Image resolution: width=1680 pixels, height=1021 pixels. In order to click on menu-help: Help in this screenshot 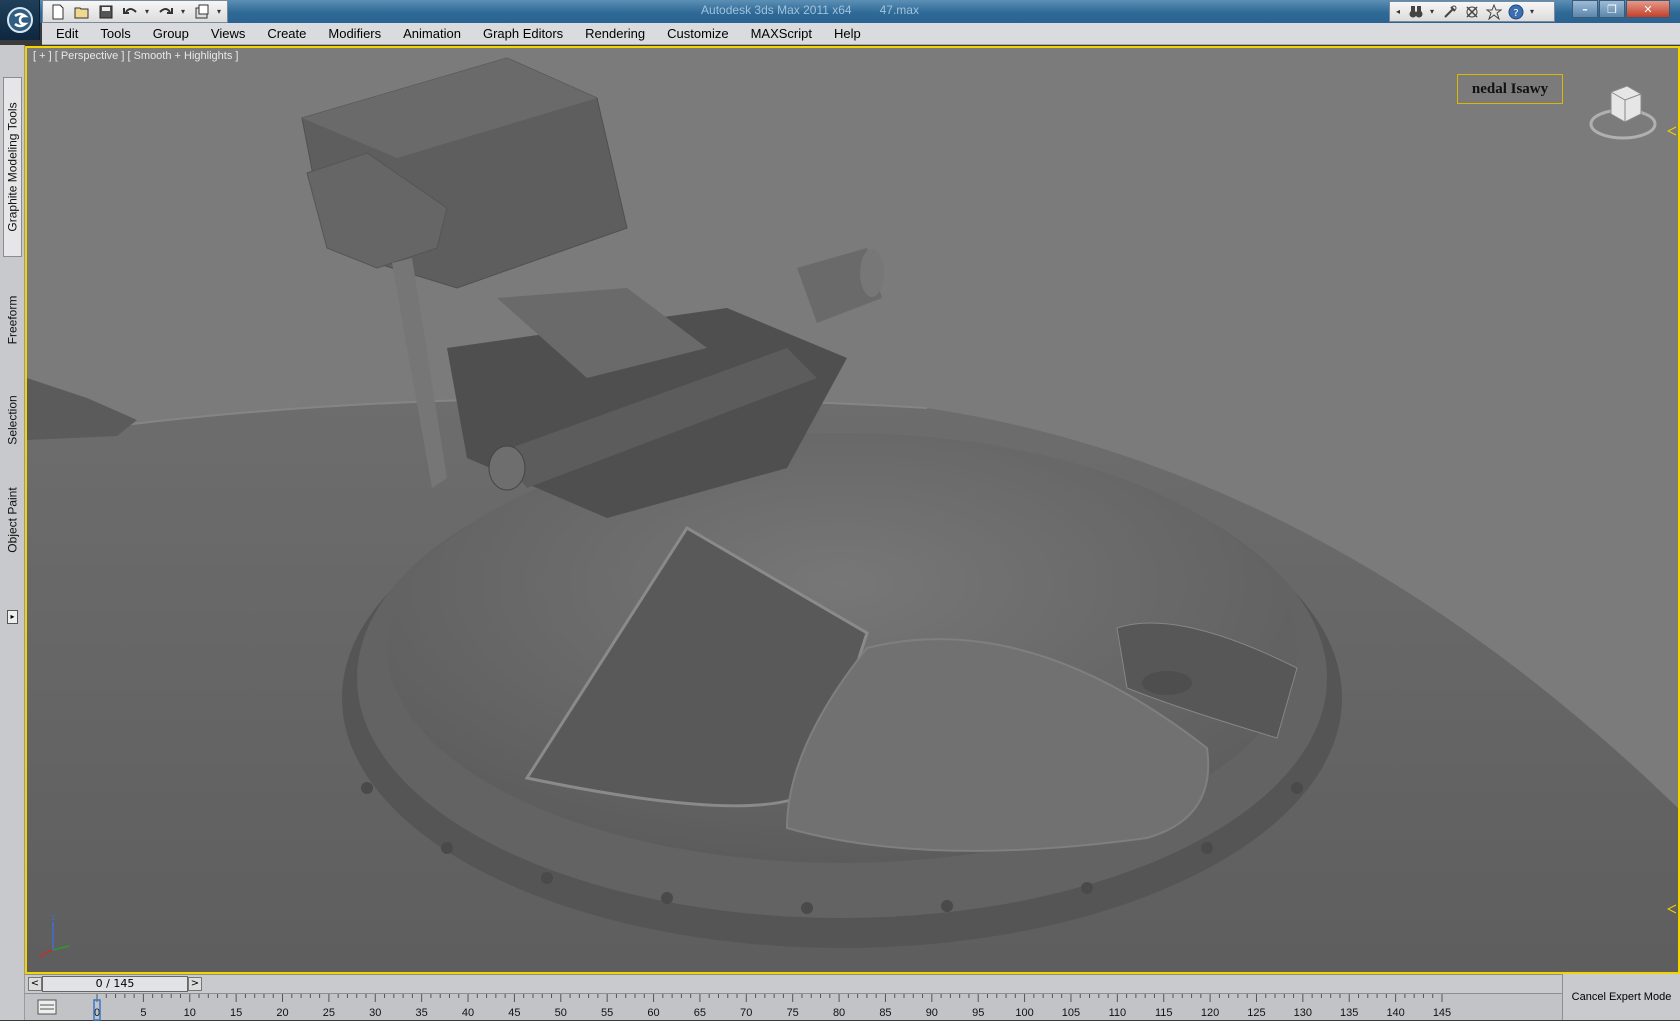, I will do `click(847, 33)`.